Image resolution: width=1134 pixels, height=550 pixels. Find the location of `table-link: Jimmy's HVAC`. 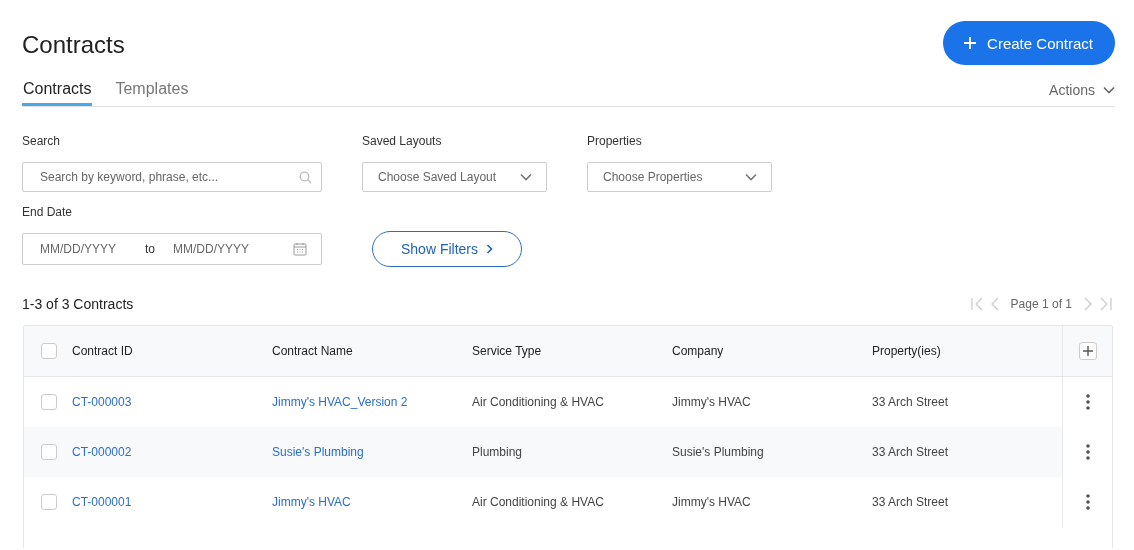

table-link: Jimmy's HVAC is located at coordinates (311, 502).